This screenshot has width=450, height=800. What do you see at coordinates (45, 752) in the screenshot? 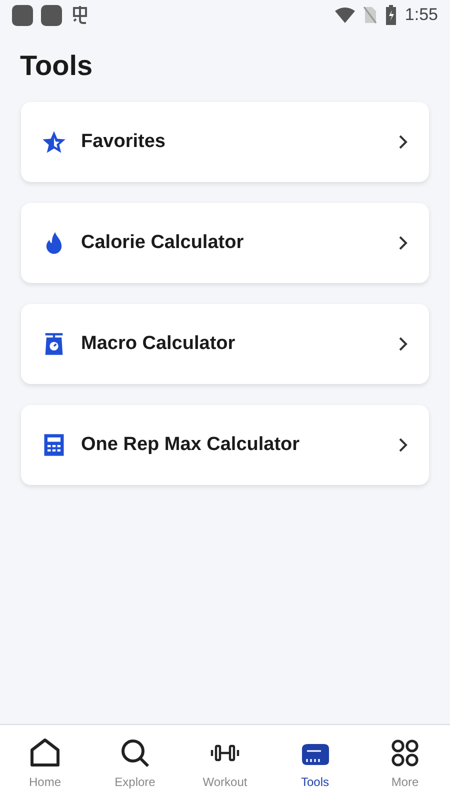
I see `home-icon` at bounding box center [45, 752].